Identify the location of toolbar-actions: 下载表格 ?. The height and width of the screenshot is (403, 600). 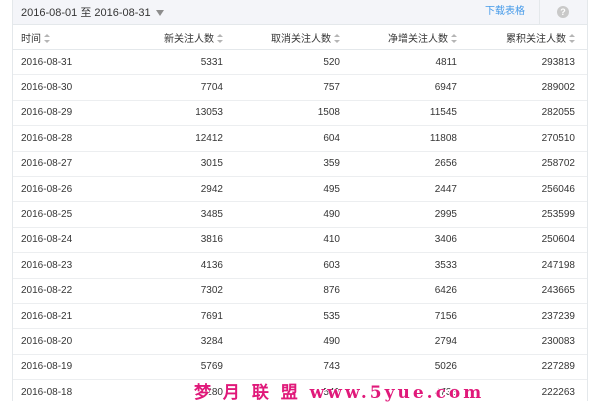
(529, 12).